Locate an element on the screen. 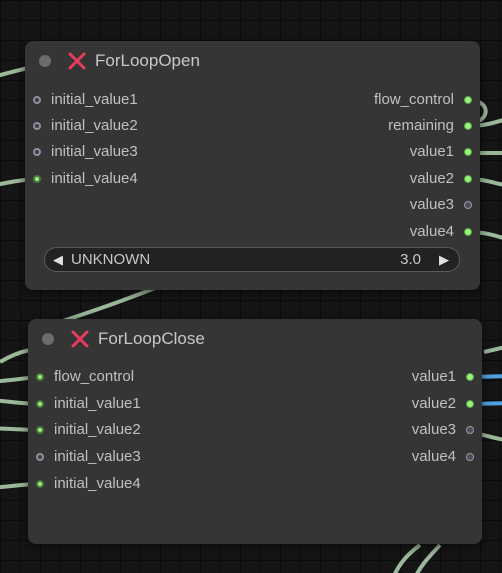  widget-label: UNKNOWN is located at coordinates (111, 259).